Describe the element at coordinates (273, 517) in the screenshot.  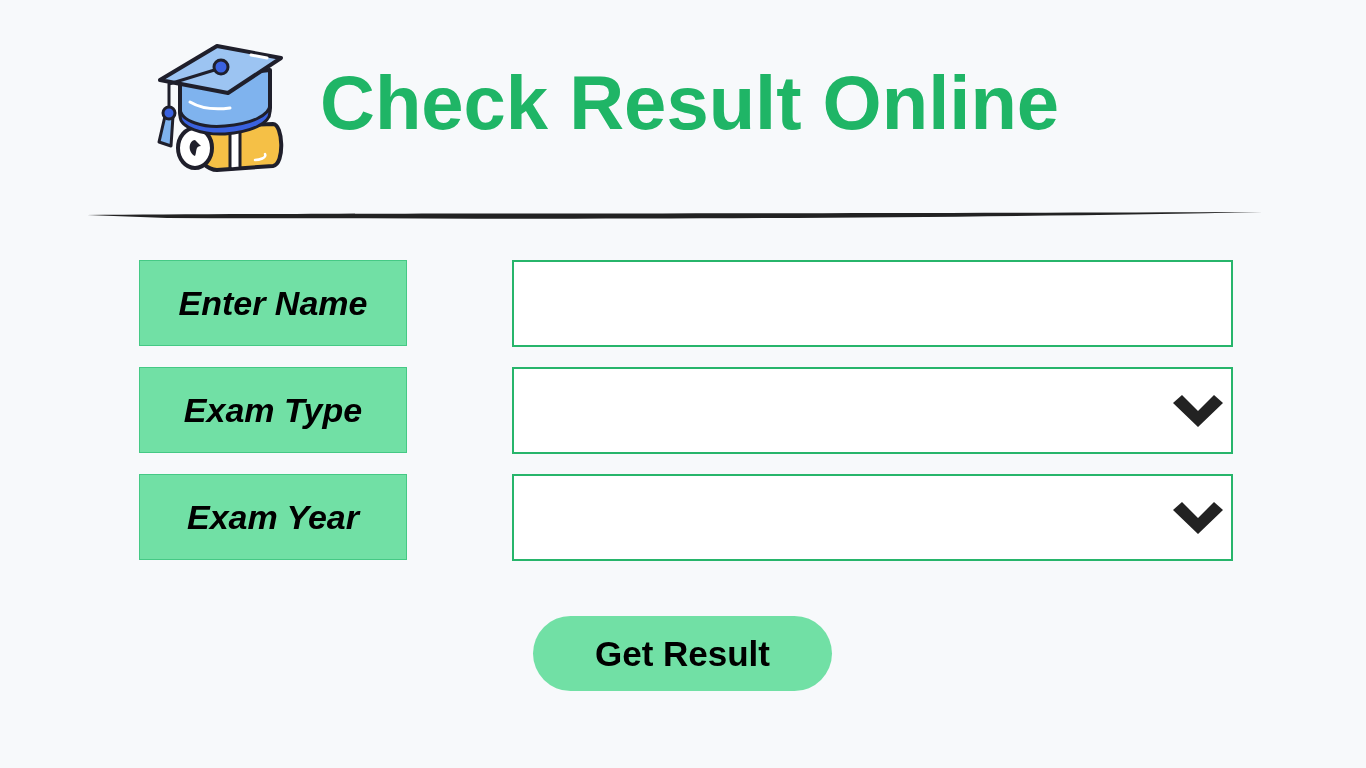
I see `field-label: Exam Year` at that location.